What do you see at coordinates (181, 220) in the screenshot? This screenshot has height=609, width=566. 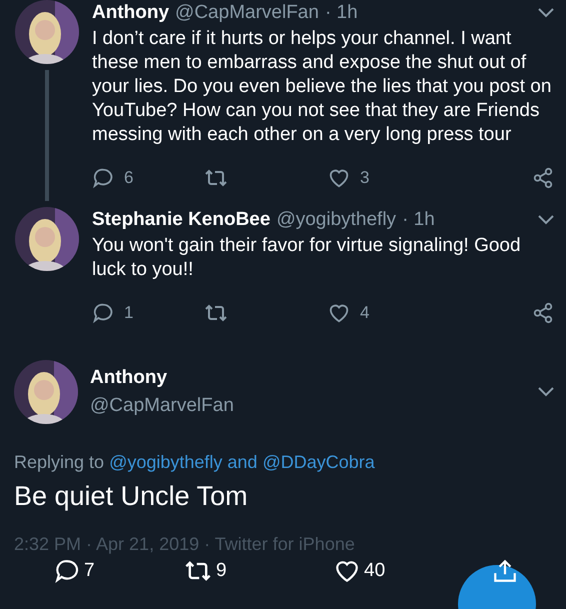 I see `user-name: Stephanie KenoBee` at bounding box center [181, 220].